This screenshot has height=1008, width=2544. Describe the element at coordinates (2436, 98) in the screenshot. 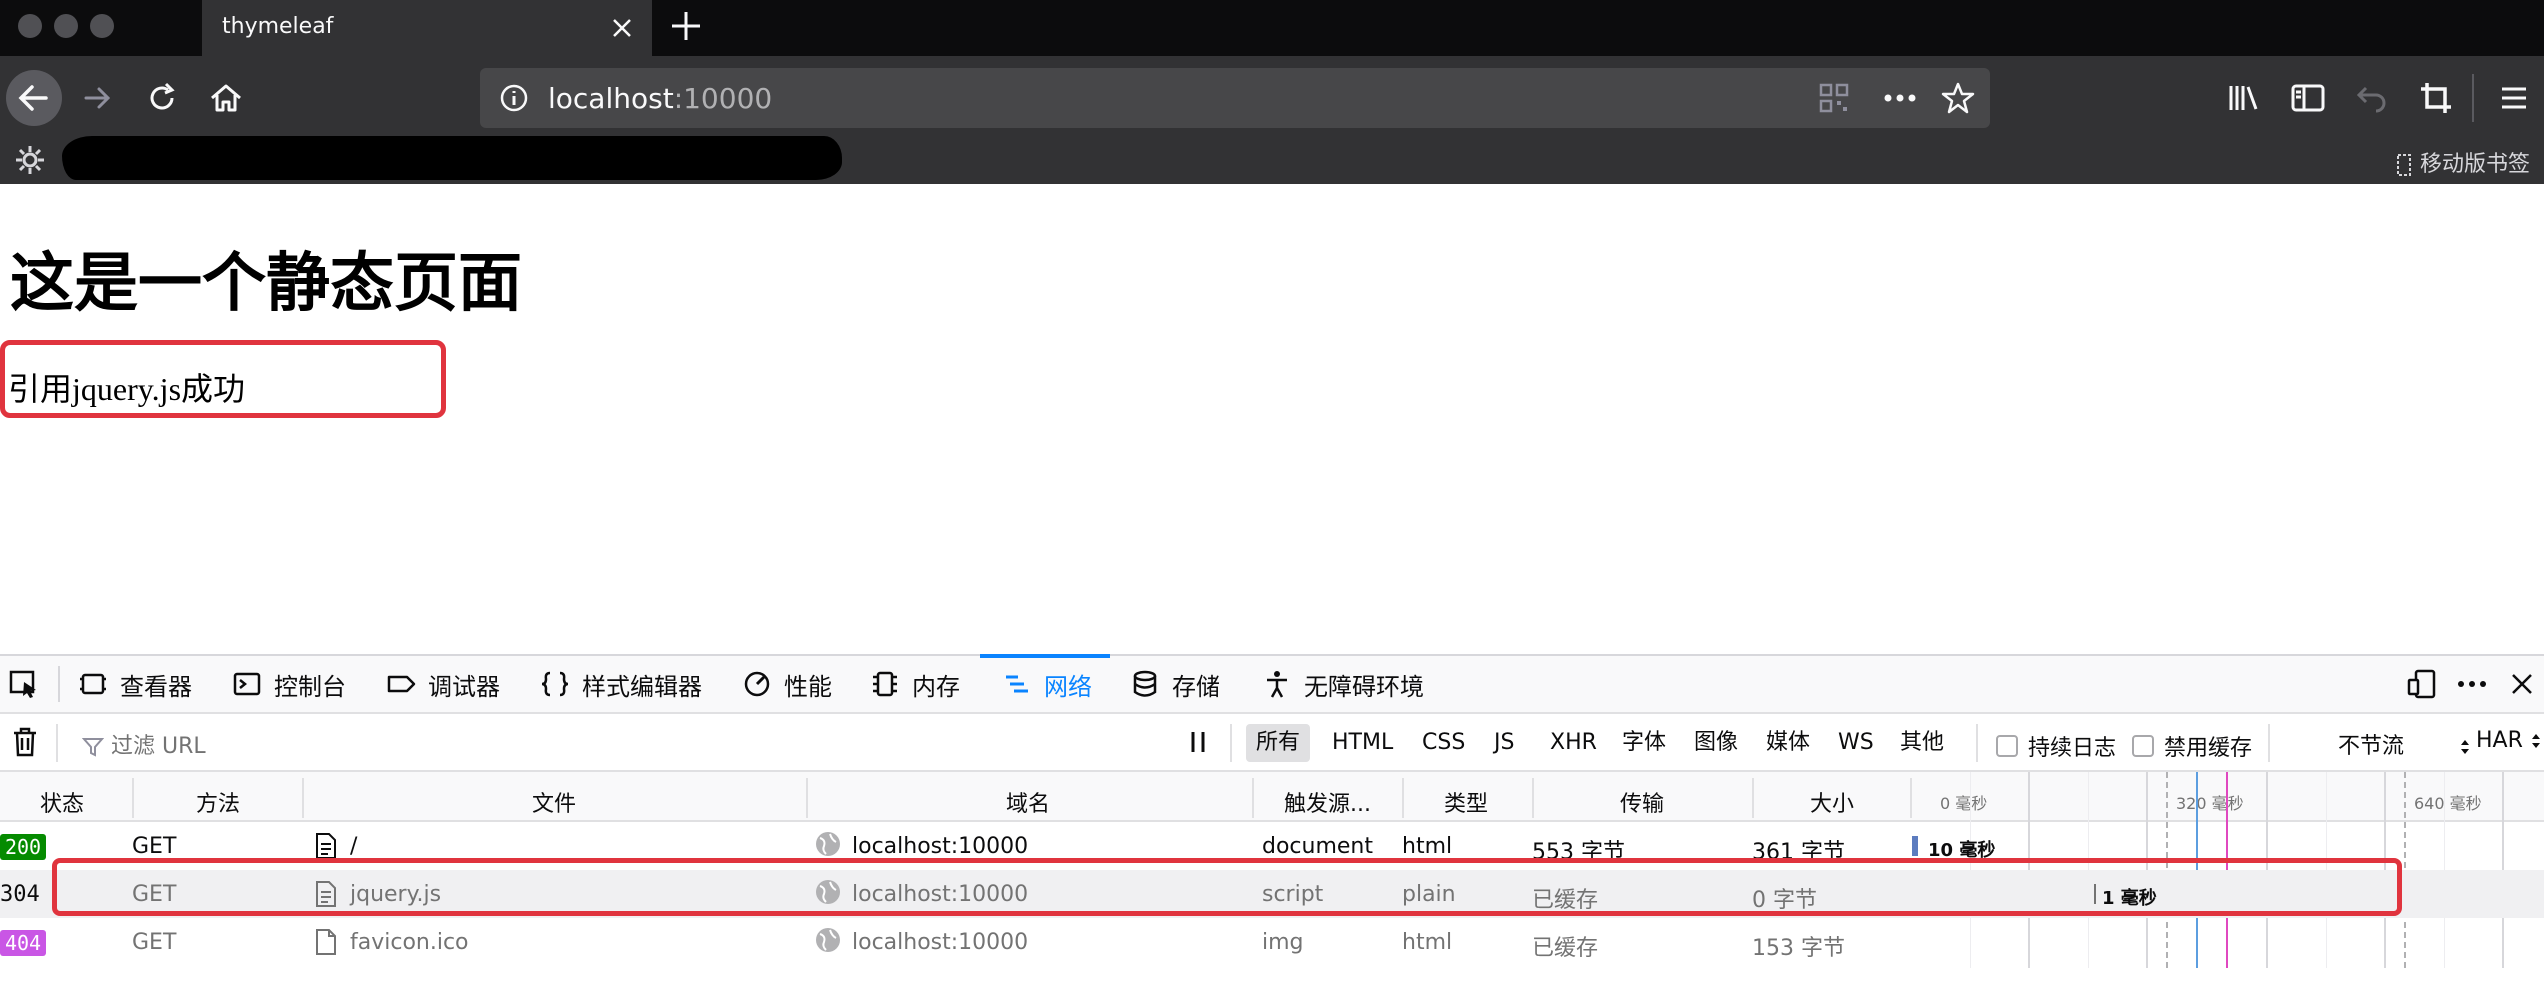

I see `screenshot-crop-icon` at that location.